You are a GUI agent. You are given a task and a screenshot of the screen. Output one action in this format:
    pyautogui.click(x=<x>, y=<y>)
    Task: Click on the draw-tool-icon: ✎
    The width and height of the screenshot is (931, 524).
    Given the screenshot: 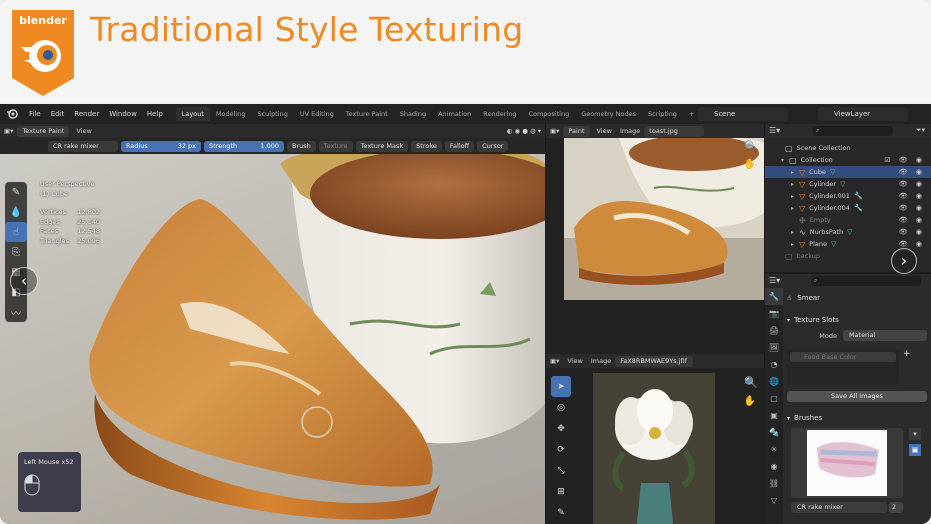 What is the action you would take?
    pyautogui.click(x=16, y=192)
    